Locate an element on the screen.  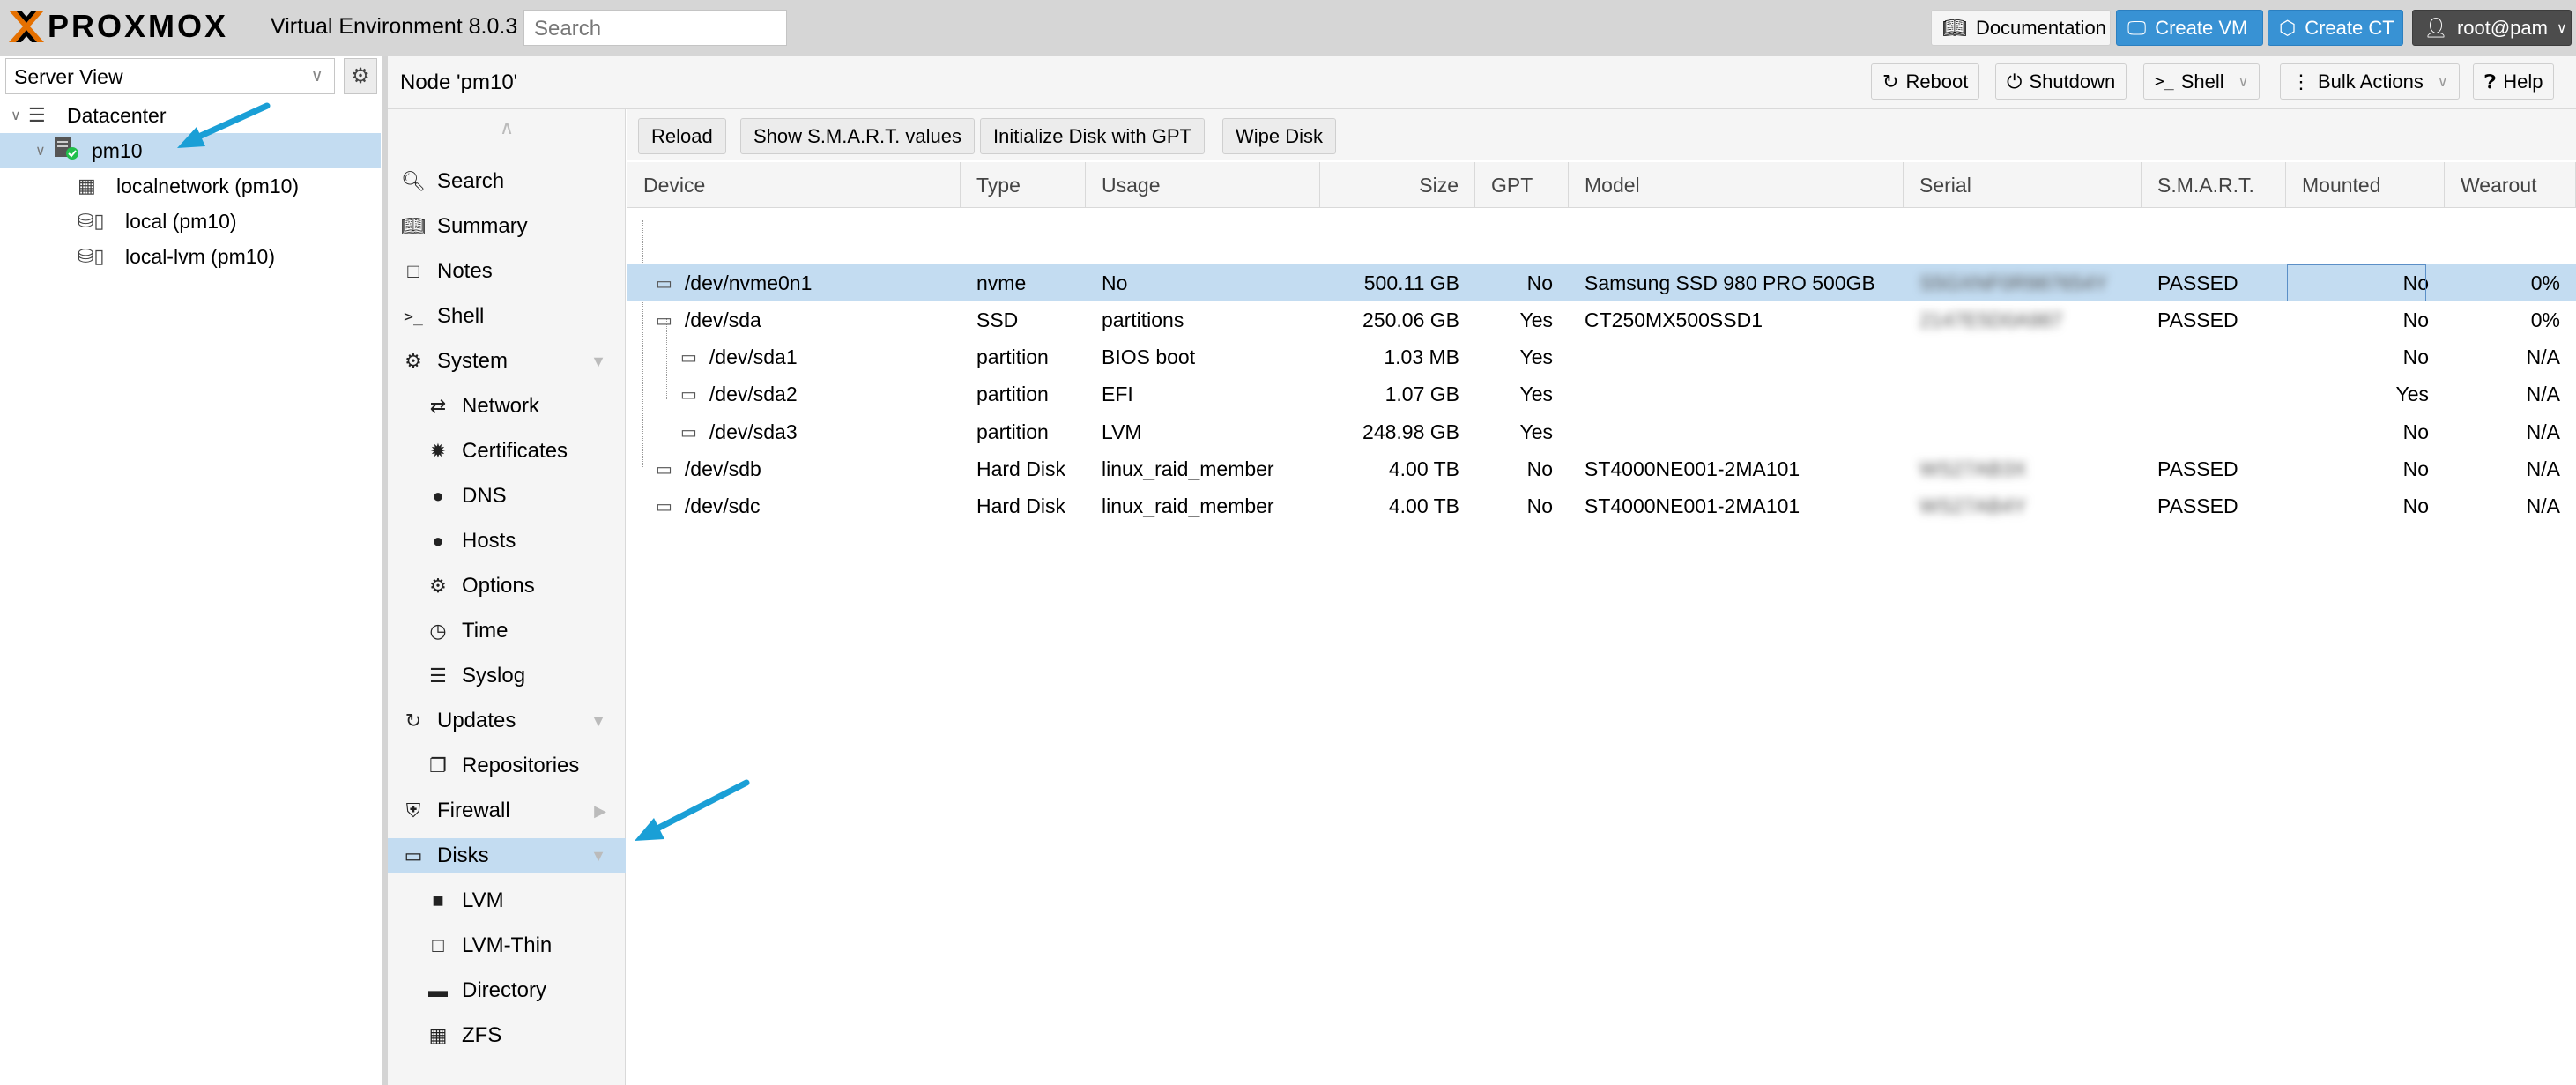
cell-text: linux_raid_member is located at coordinates (1188, 468).